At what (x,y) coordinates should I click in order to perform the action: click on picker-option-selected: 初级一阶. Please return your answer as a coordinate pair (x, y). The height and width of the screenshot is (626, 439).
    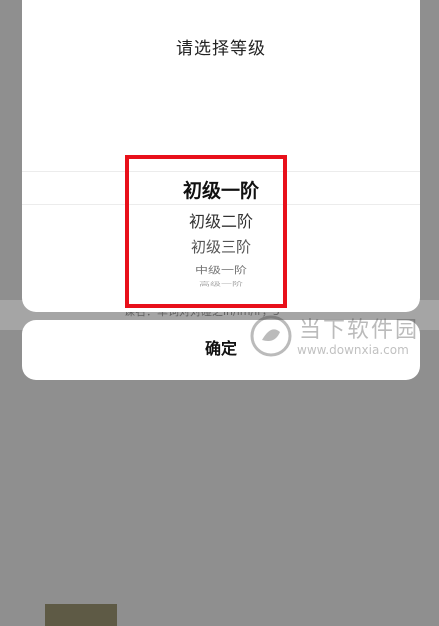
    Looking at the image, I should click on (221, 189).